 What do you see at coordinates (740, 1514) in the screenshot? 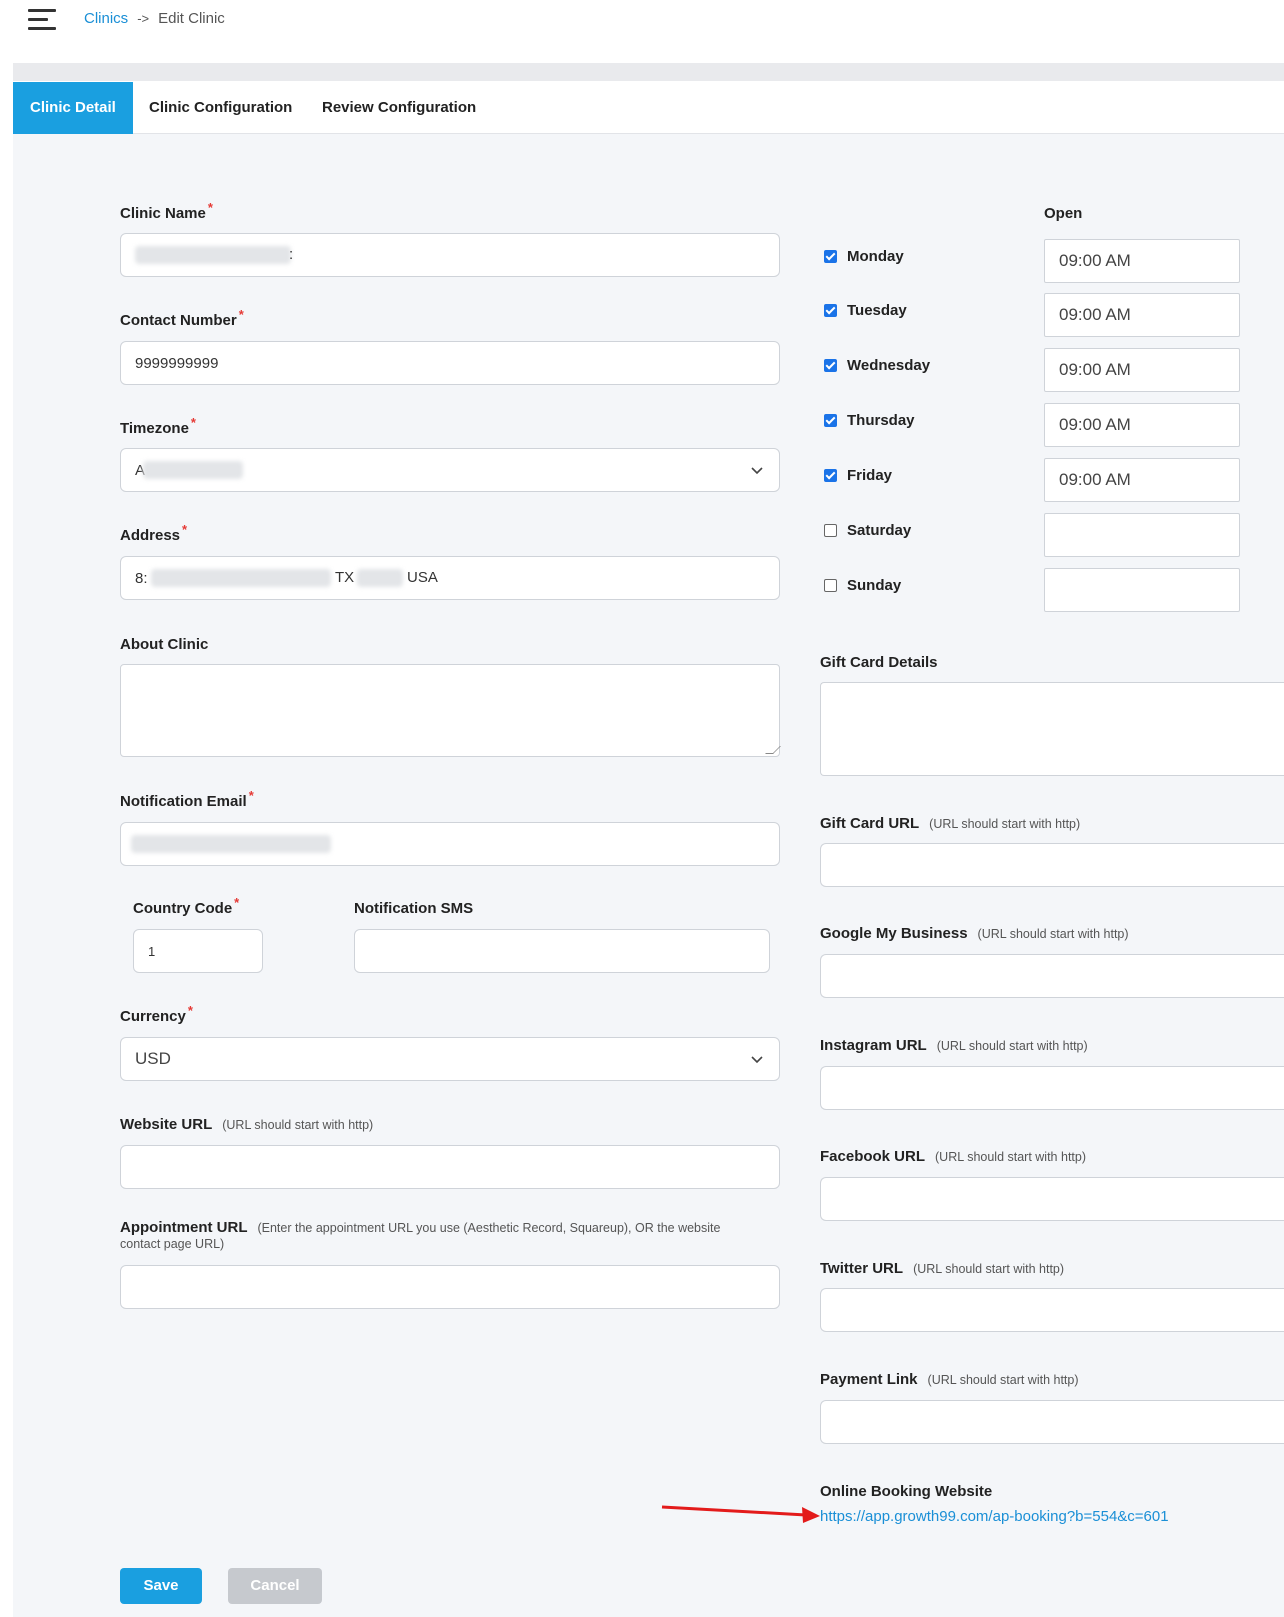
I see `annotation-arrow-icon` at bounding box center [740, 1514].